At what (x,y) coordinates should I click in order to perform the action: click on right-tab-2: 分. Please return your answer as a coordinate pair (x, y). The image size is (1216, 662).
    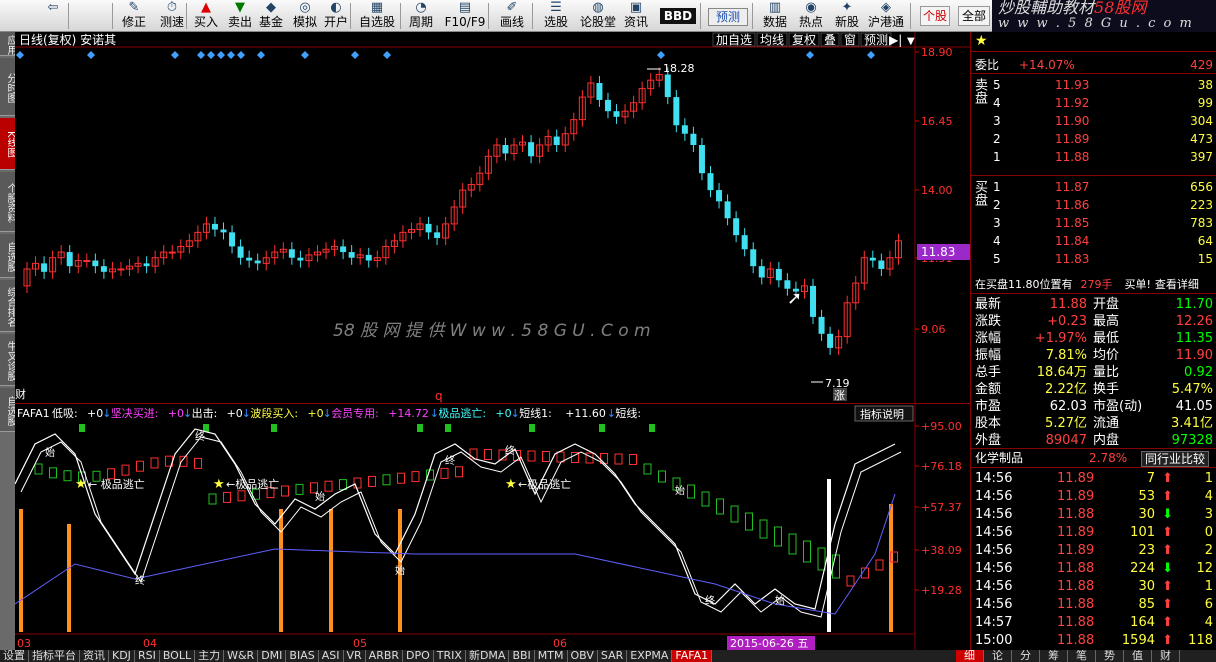
    Looking at the image, I should click on (1026, 656).